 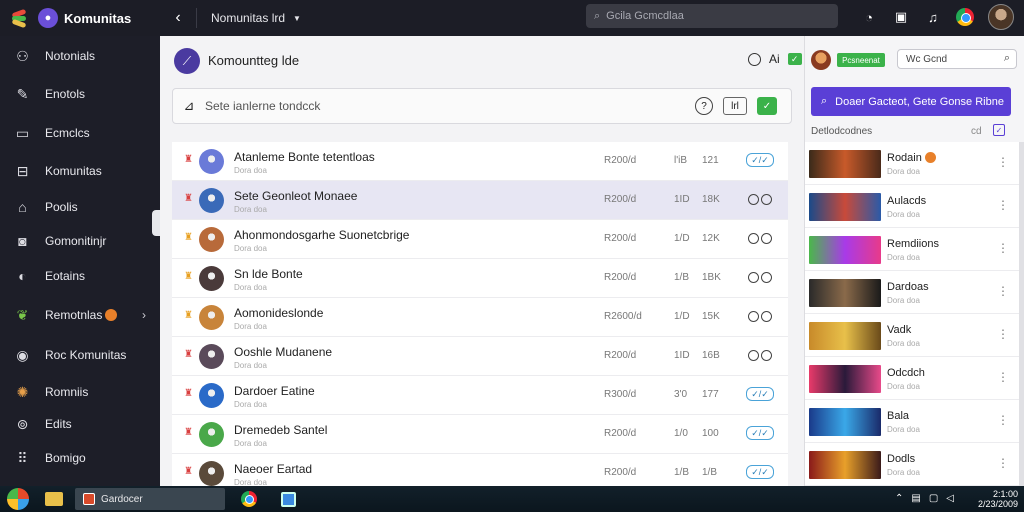 I want to click on sidebar-item-3: ▭ Ecmclcs, so click(x=80, y=133).